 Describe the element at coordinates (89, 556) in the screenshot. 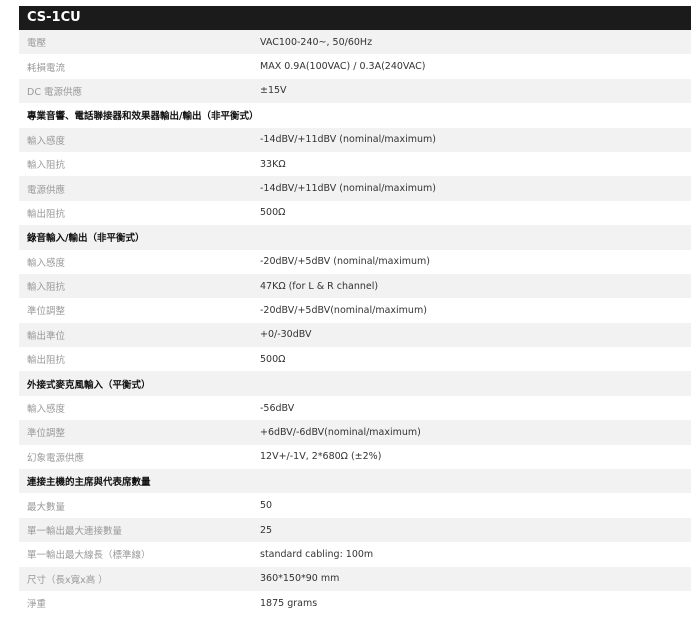

I see `spec-label: 單一輸出最大線長（標準線）` at that location.